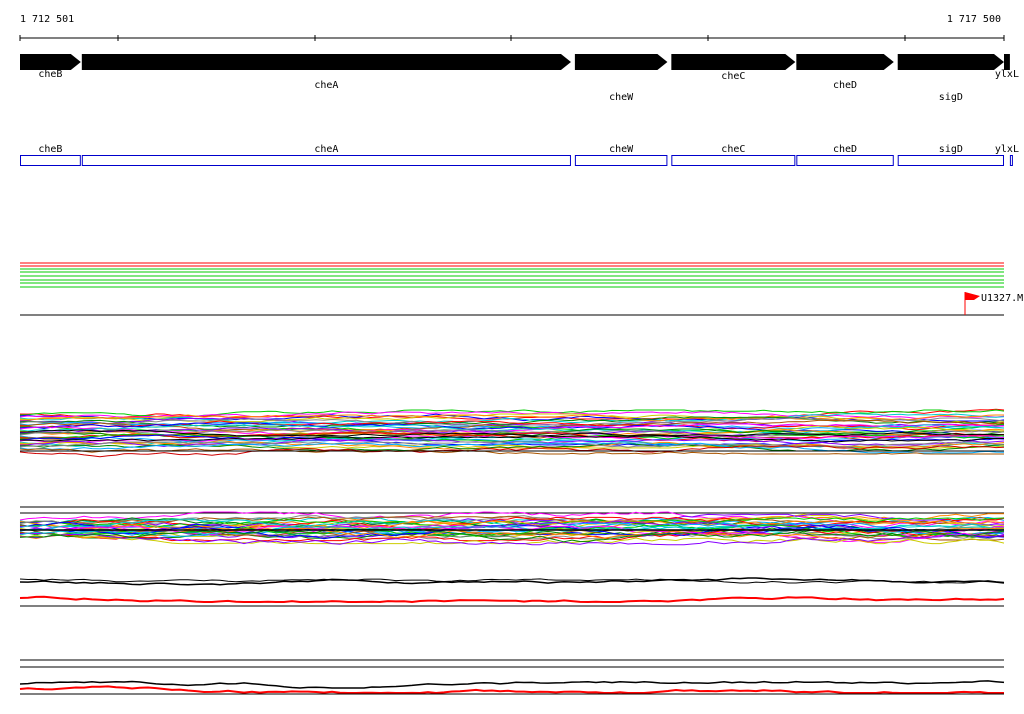 The image size is (1024, 714). What do you see at coordinates (326, 149) in the screenshot?
I see `gene-box-label: cheA` at bounding box center [326, 149].